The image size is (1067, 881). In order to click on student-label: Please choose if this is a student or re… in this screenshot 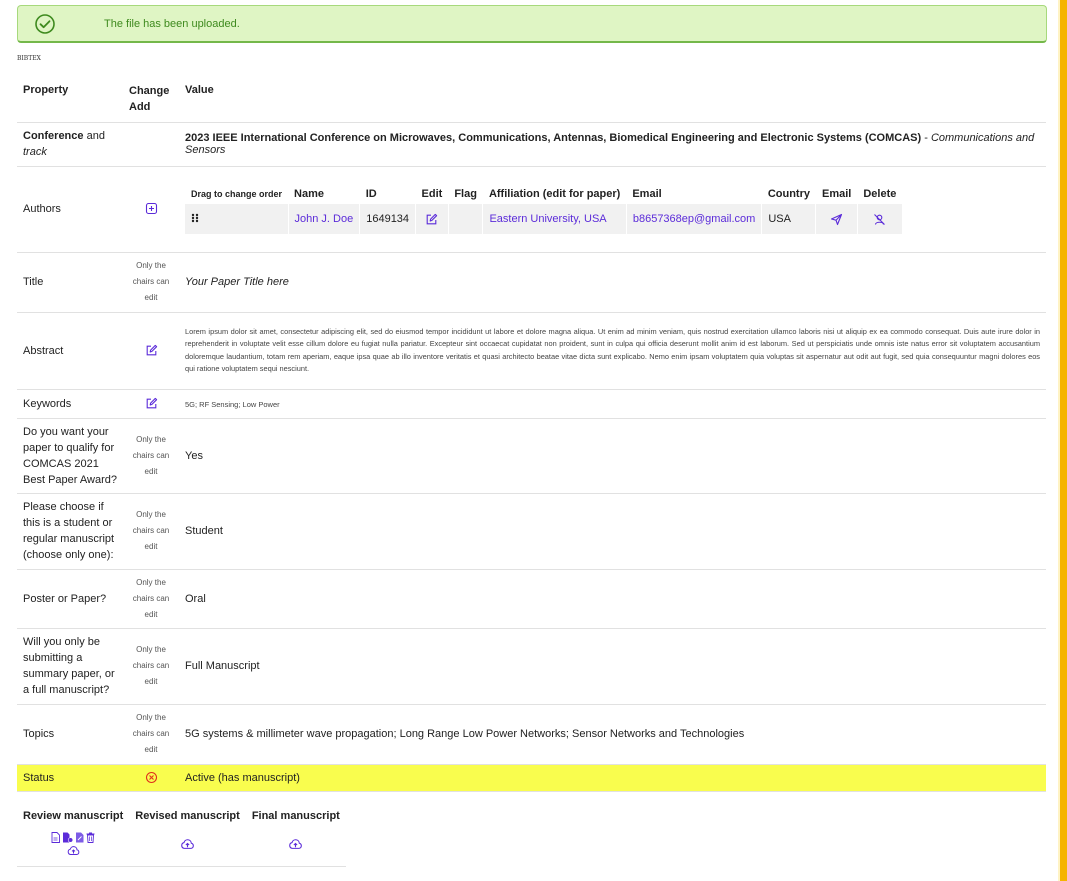, I will do `click(70, 531)`.